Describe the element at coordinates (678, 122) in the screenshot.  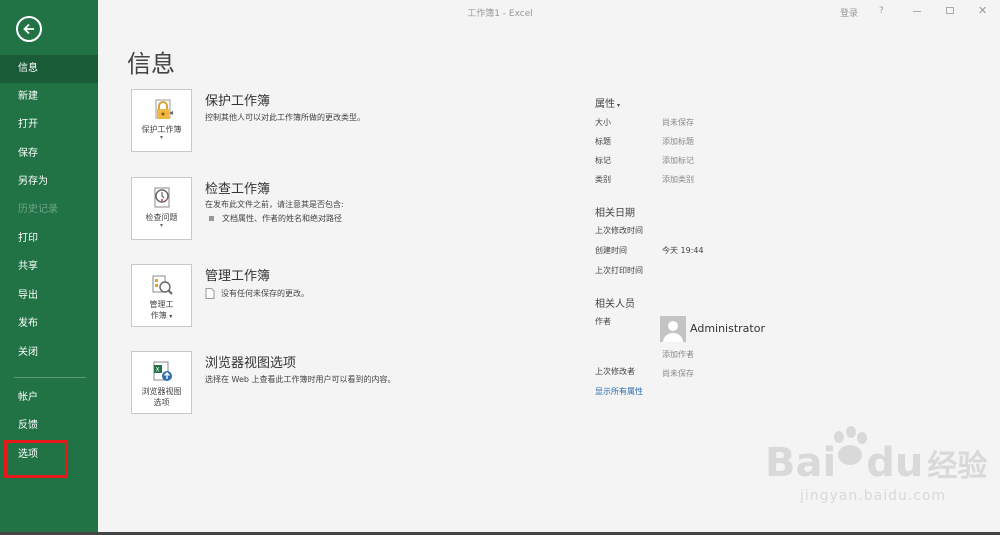
I see `prop-size-value: 尚未保存` at that location.